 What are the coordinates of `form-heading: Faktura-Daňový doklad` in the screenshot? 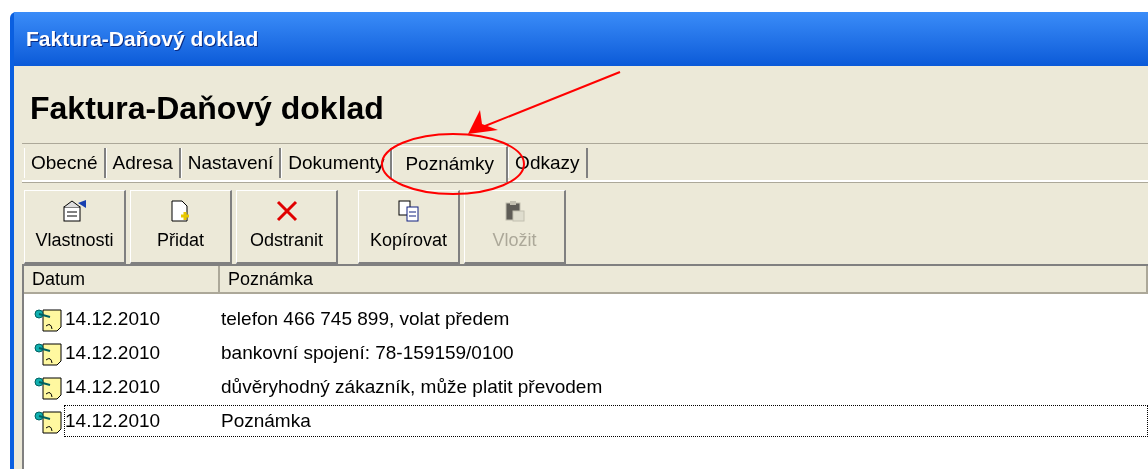 It's located at (206, 108).